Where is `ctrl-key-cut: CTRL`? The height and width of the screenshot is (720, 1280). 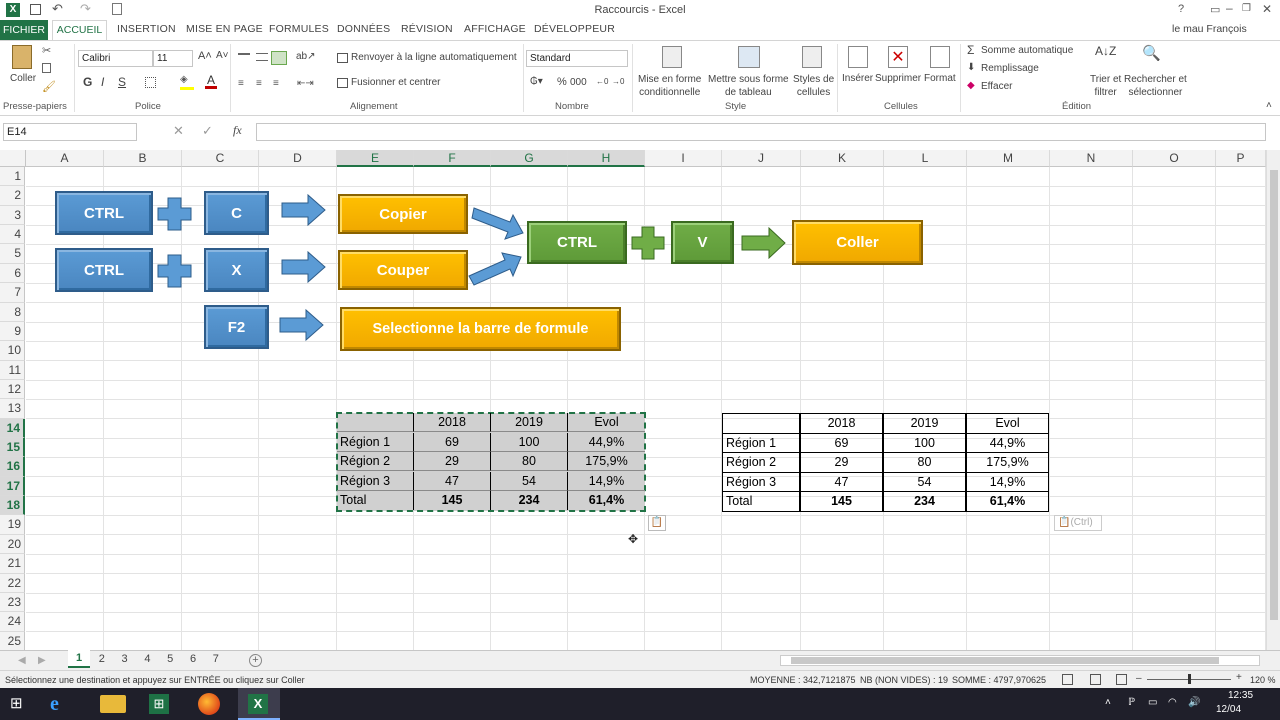 ctrl-key-cut: CTRL is located at coordinates (104, 270).